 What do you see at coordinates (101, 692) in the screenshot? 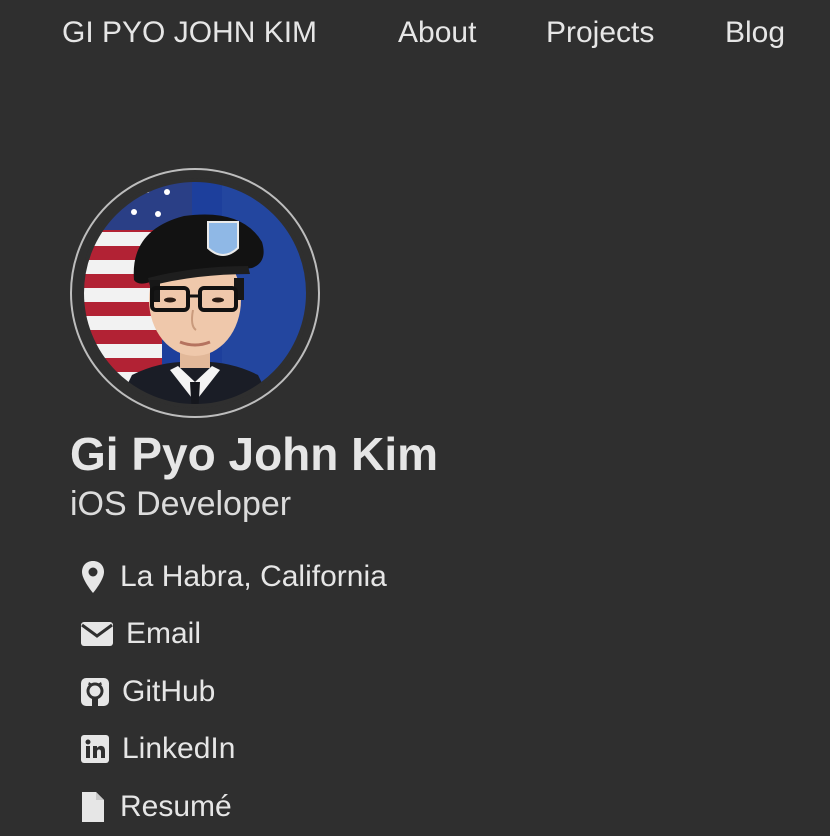
I see `github-icon` at bounding box center [101, 692].